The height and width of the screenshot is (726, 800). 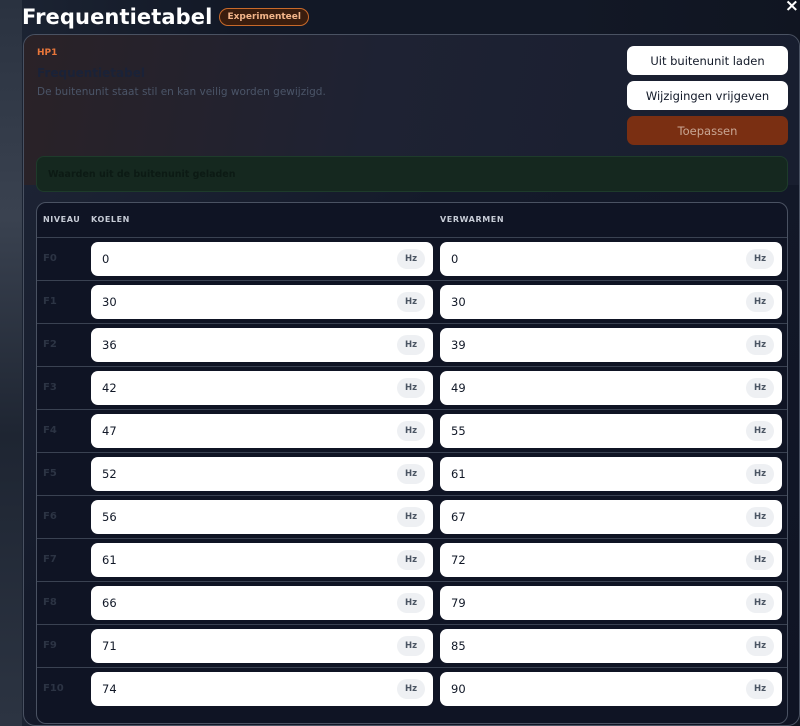 I want to click on heating-frequency-input: 0 Hz, so click(x=611, y=259).